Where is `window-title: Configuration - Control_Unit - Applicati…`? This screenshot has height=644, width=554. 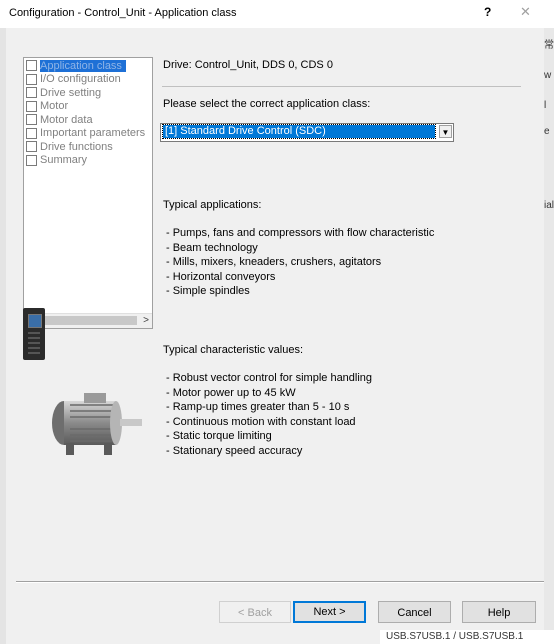 window-title: Configuration - Control_Unit - Applicati… is located at coordinates (123, 13).